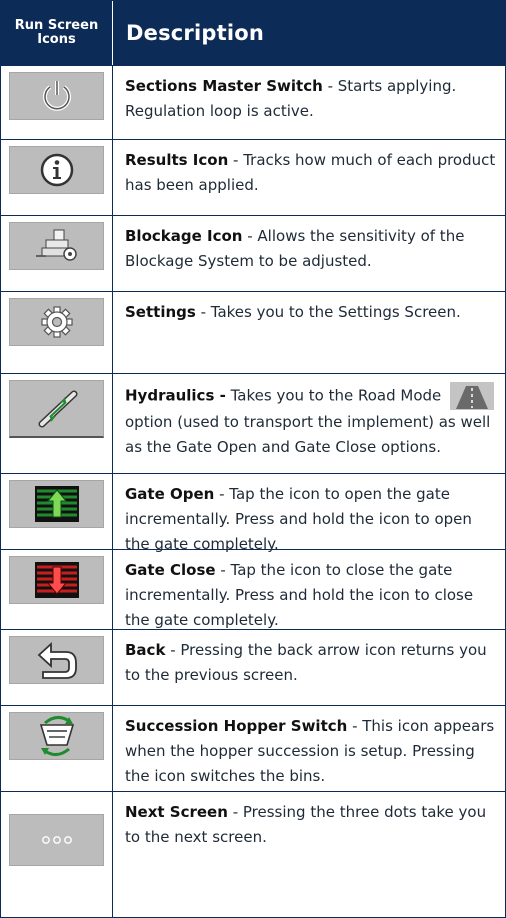 The height and width of the screenshot is (918, 506). What do you see at coordinates (145, 650) in the screenshot?
I see `row-title: Back` at bounding box center [145, 650].